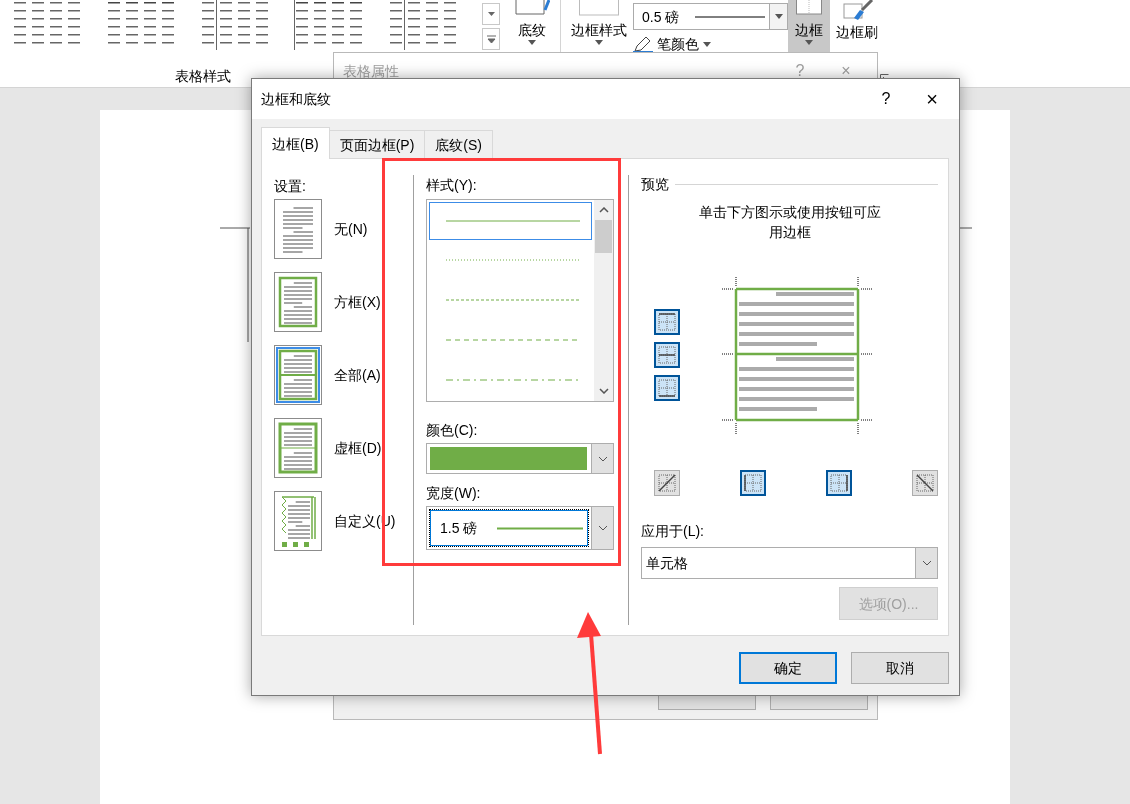 The width and height of the screenshot is (1130, 804). I want to click on border-styles-button: 边框样式, so click(599, 29).